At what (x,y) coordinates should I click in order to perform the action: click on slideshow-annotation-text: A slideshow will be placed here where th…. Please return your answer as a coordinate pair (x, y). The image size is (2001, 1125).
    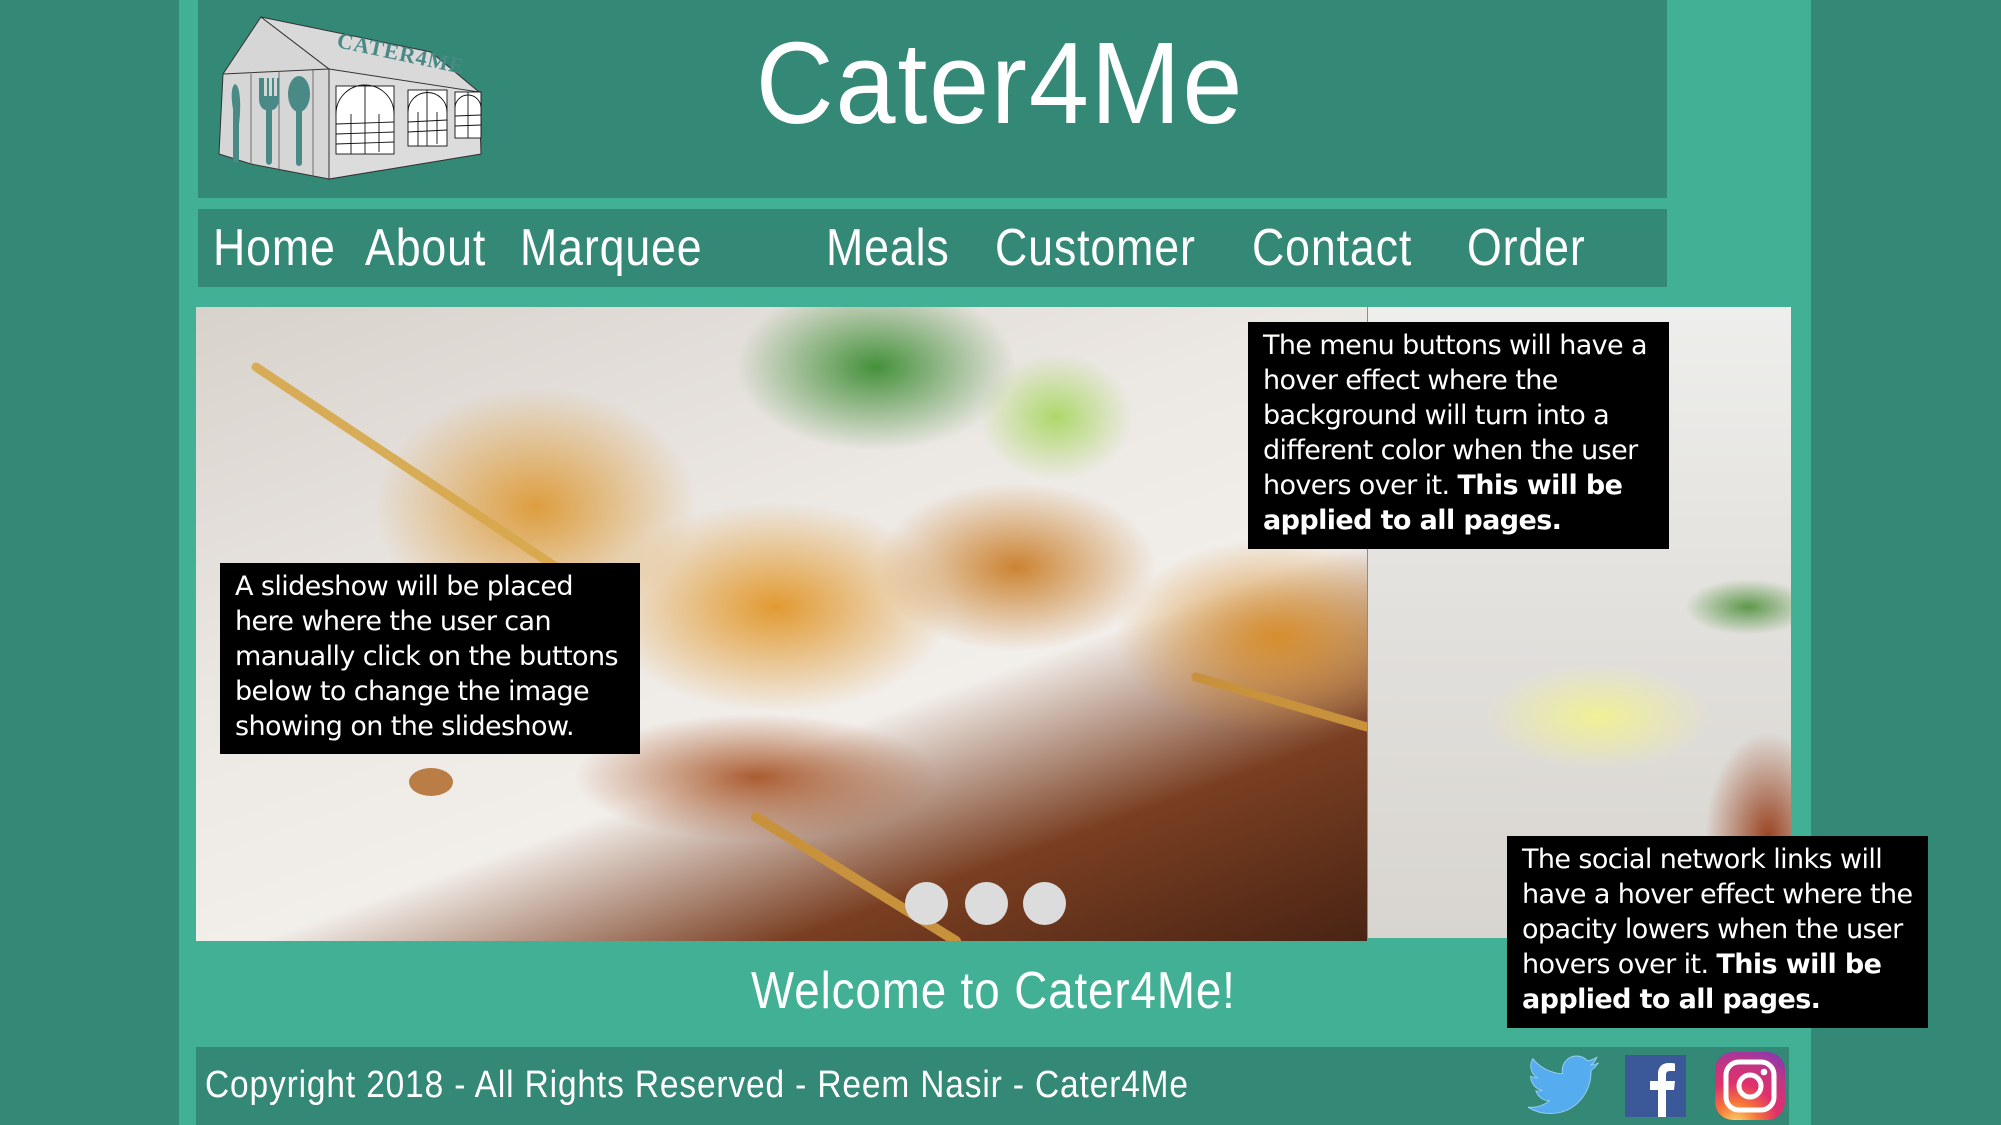
    Looking at the image, I should click on (427, 656).